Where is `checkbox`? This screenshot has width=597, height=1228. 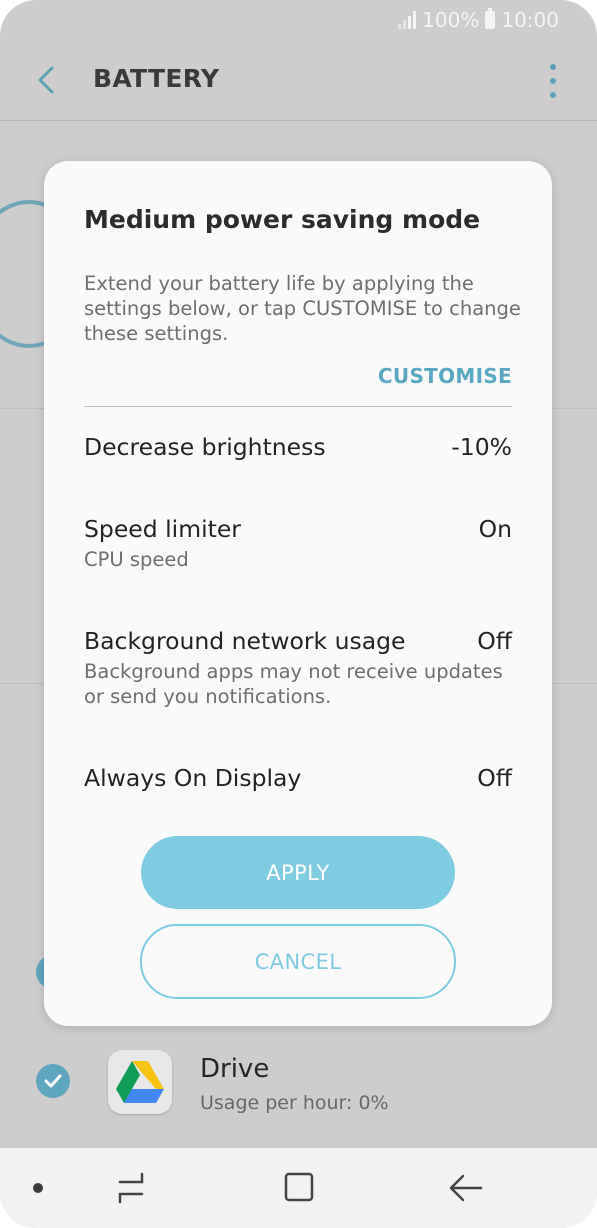 checkbox is located at coordinates (53, 1081).